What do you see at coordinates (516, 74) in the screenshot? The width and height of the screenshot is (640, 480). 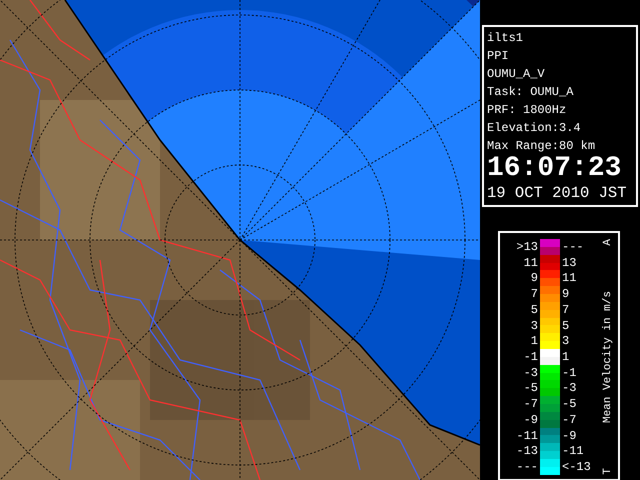 I see `info-line: OUMU_A_V` at bounding box center [516, 74].